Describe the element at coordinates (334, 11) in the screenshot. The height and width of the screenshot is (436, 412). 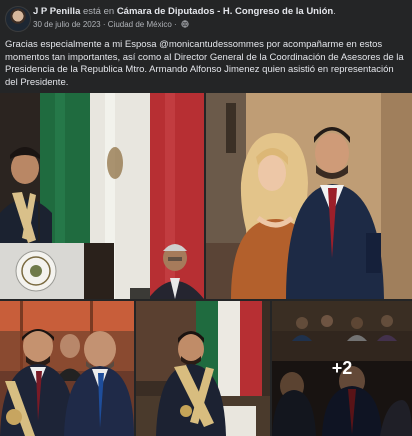
I see `location-punctuation: .` at that location.